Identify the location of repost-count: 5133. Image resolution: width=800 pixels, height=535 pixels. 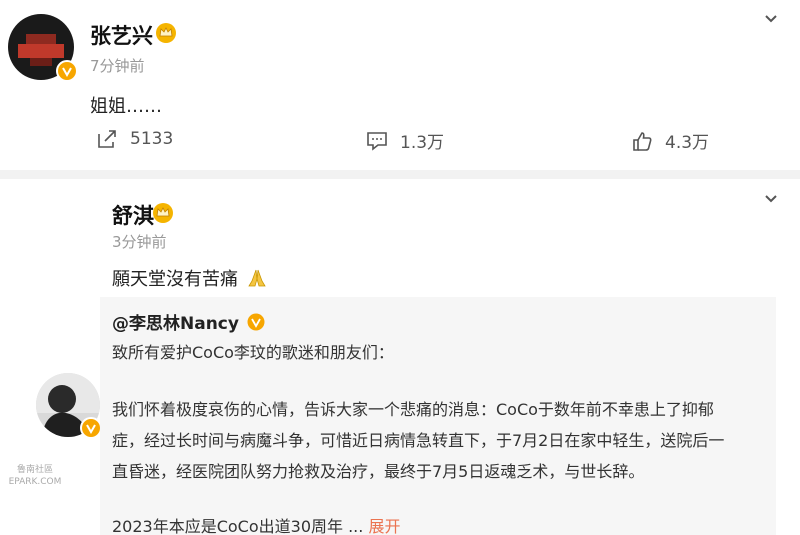
(152, 139).